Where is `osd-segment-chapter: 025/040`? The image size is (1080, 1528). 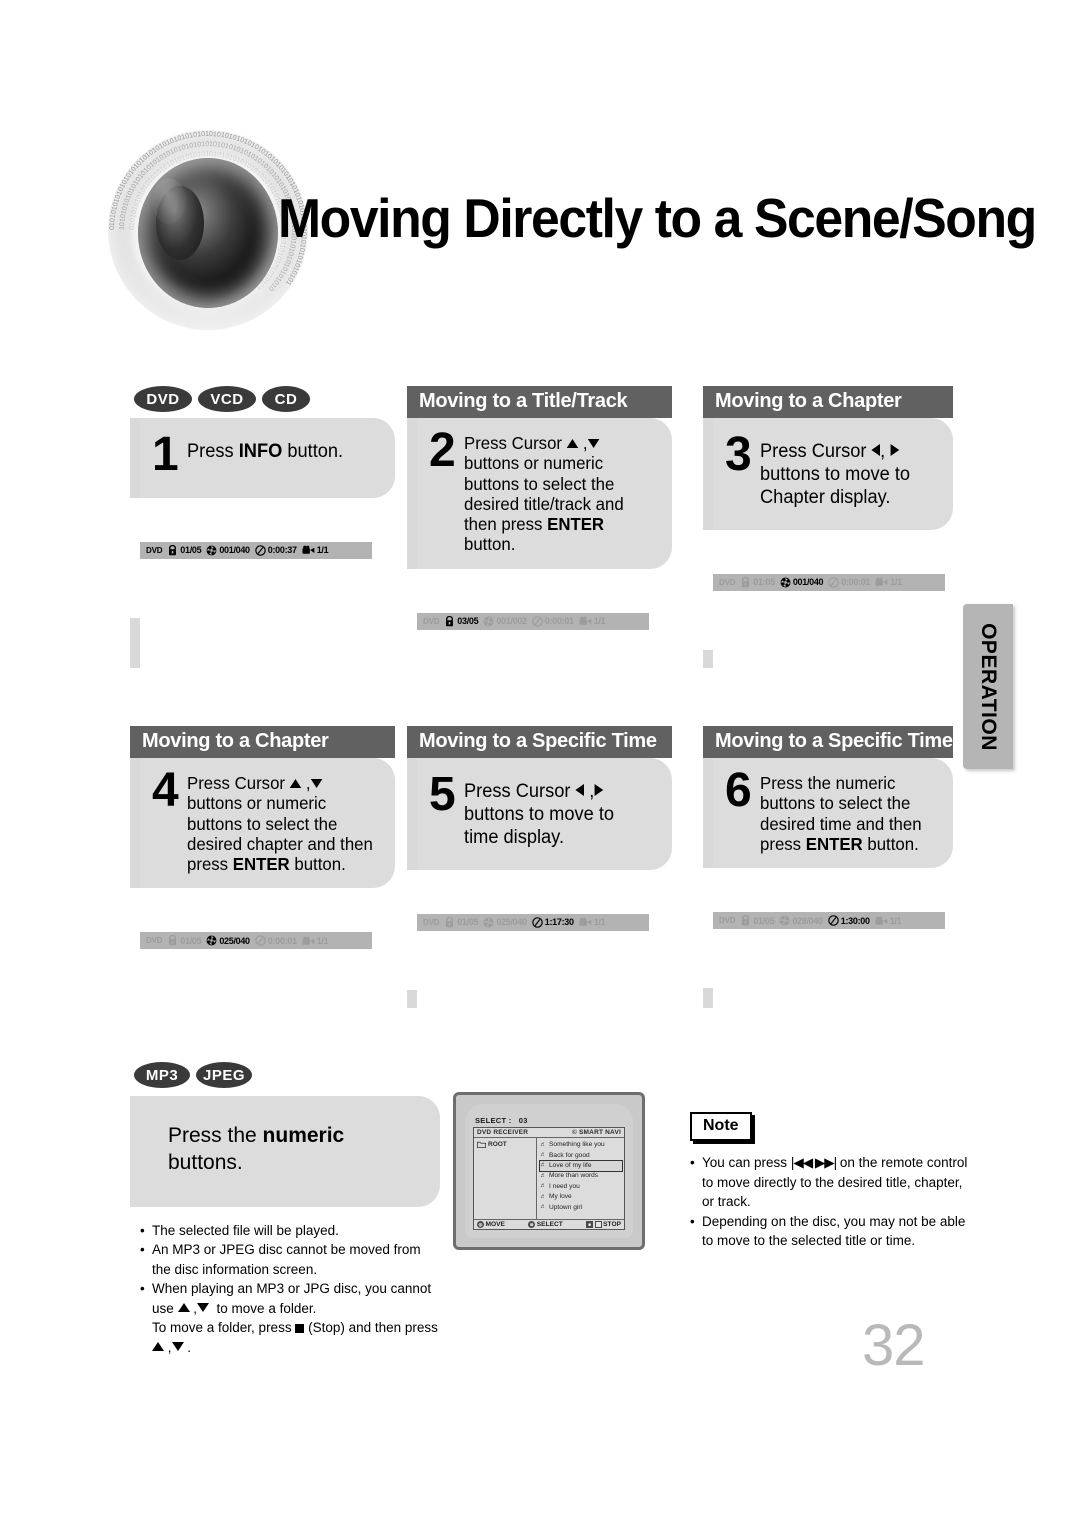
osd-segment-chapter: 025/040 is located at coordinates (228, 940).